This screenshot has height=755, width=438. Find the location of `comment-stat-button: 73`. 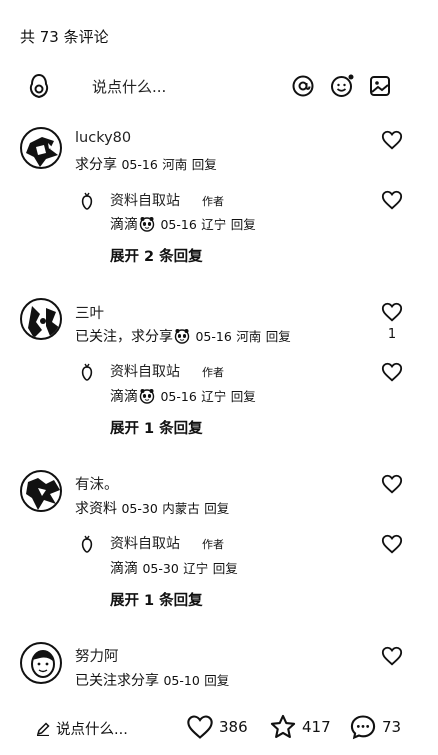

comment-stat-button: 73 is located at coordinates (374, 727).